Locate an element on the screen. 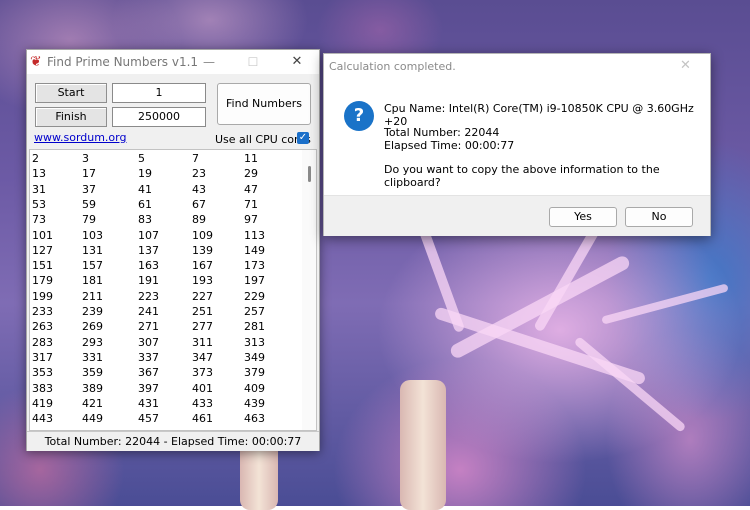 The image size is (750, 510). prime-number: 41 is located at coordinates (145, 189).